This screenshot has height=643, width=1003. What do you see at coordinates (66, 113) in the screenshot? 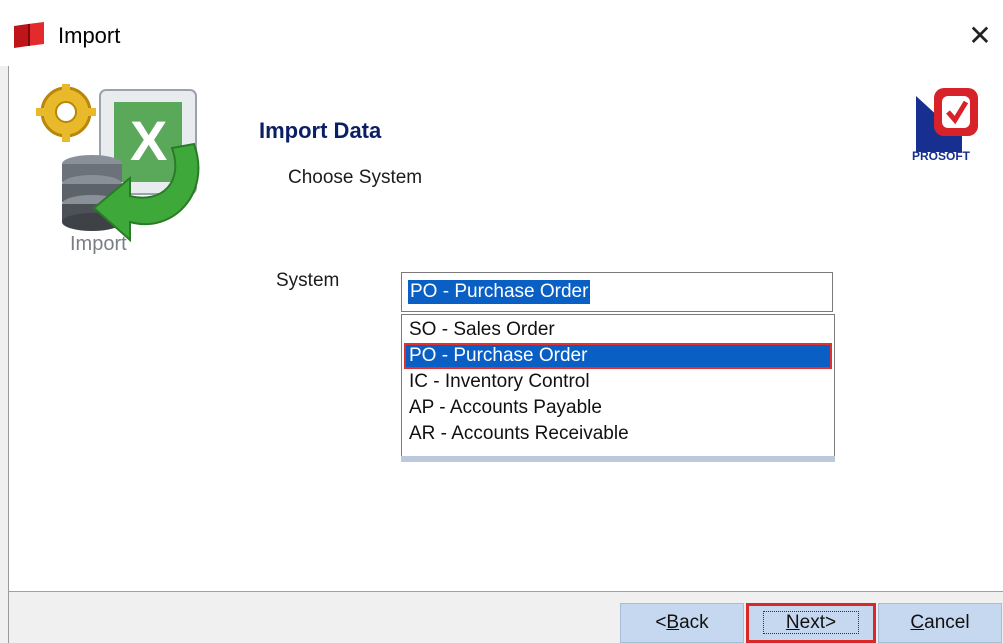
I see `gear-icon` at bounding box center [66, 113].